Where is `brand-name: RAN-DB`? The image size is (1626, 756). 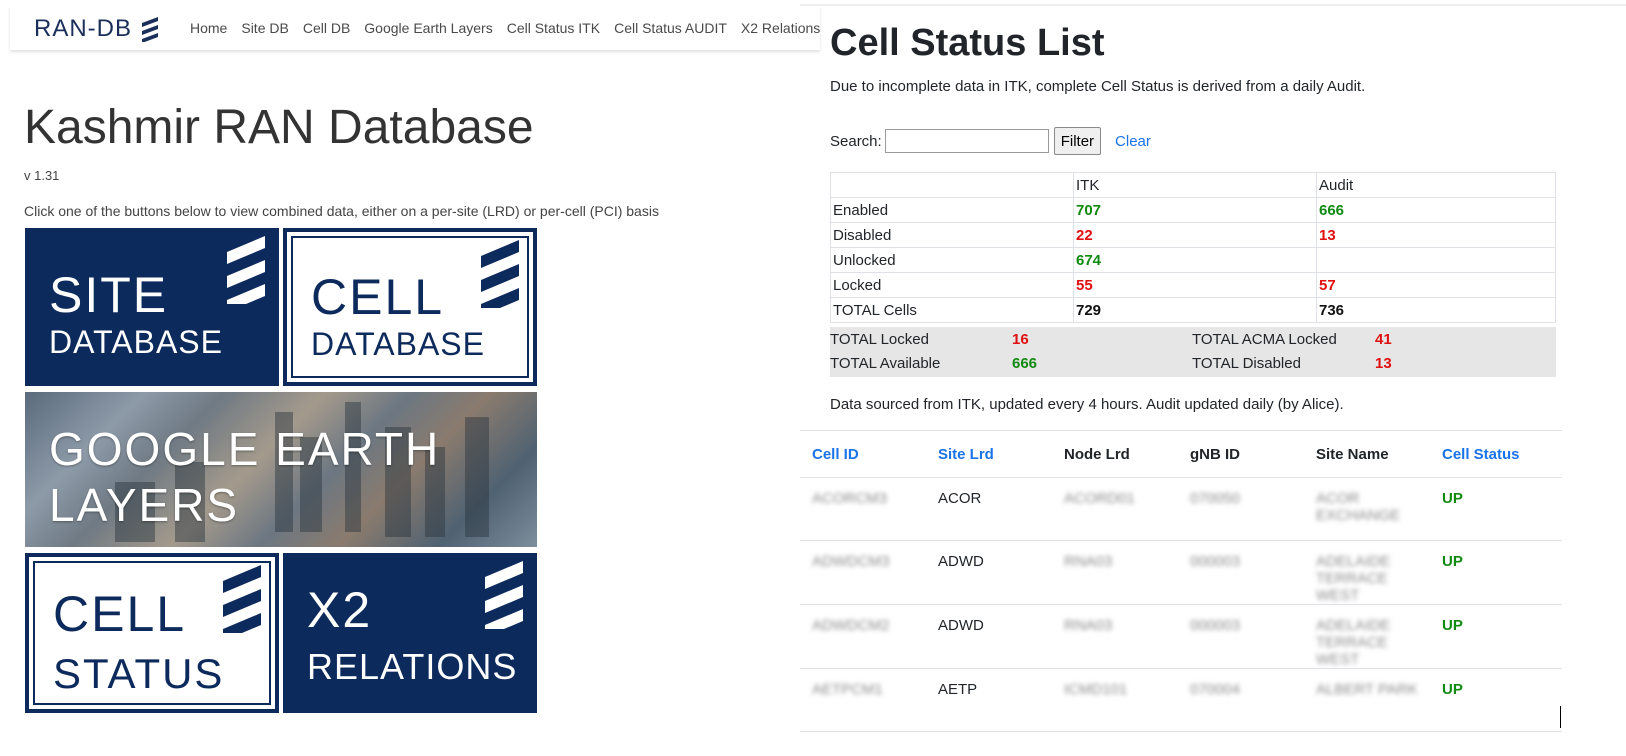
brand-name: RAN-DB is located at coordinates (83, 28).